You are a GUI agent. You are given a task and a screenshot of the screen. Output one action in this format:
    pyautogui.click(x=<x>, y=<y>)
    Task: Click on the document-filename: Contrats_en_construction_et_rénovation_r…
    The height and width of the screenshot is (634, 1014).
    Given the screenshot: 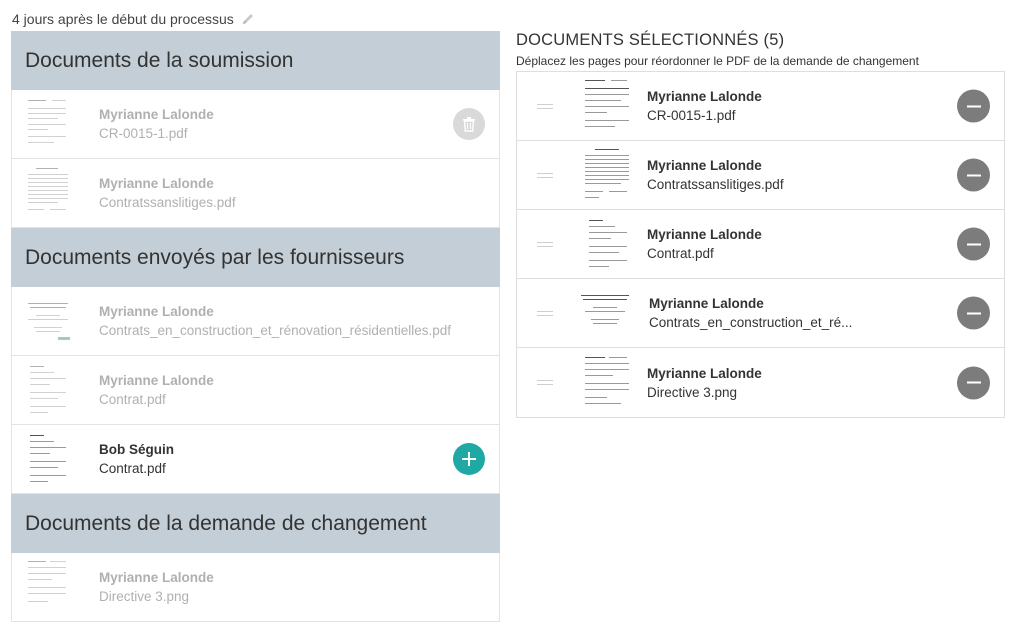 What is the action you would take?
    pyautogui.click(x=275, y=330)
    